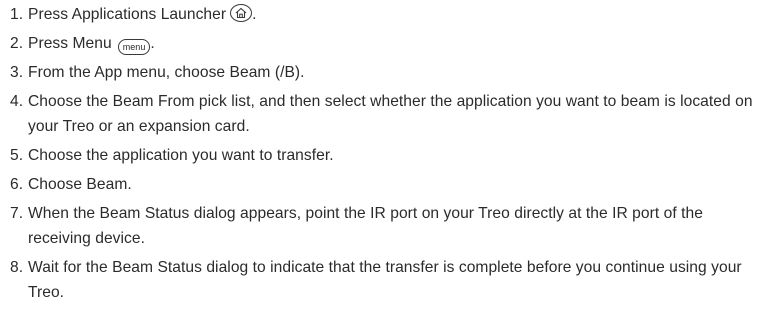  Describe the element at coordinates (80, 184) in the screenshot. I see `step-text: Choose Beam.` at that location.